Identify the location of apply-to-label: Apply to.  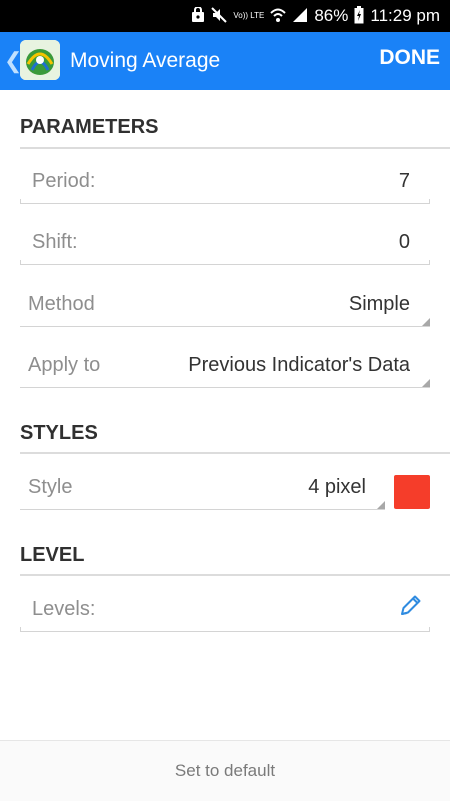
(64, 365).